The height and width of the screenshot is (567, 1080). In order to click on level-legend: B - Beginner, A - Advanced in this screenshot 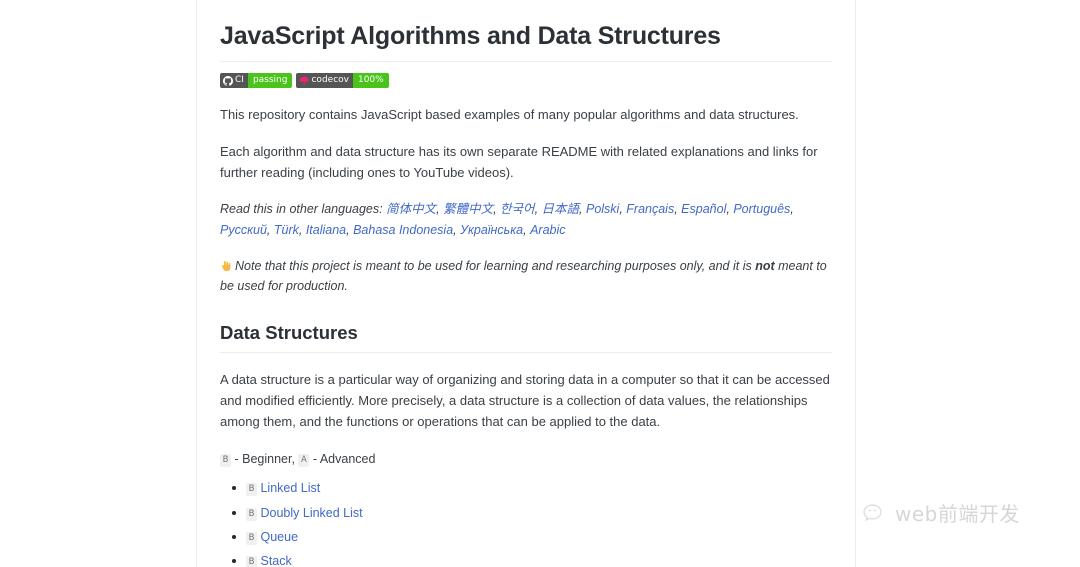, I will do `click(526, 459)`.